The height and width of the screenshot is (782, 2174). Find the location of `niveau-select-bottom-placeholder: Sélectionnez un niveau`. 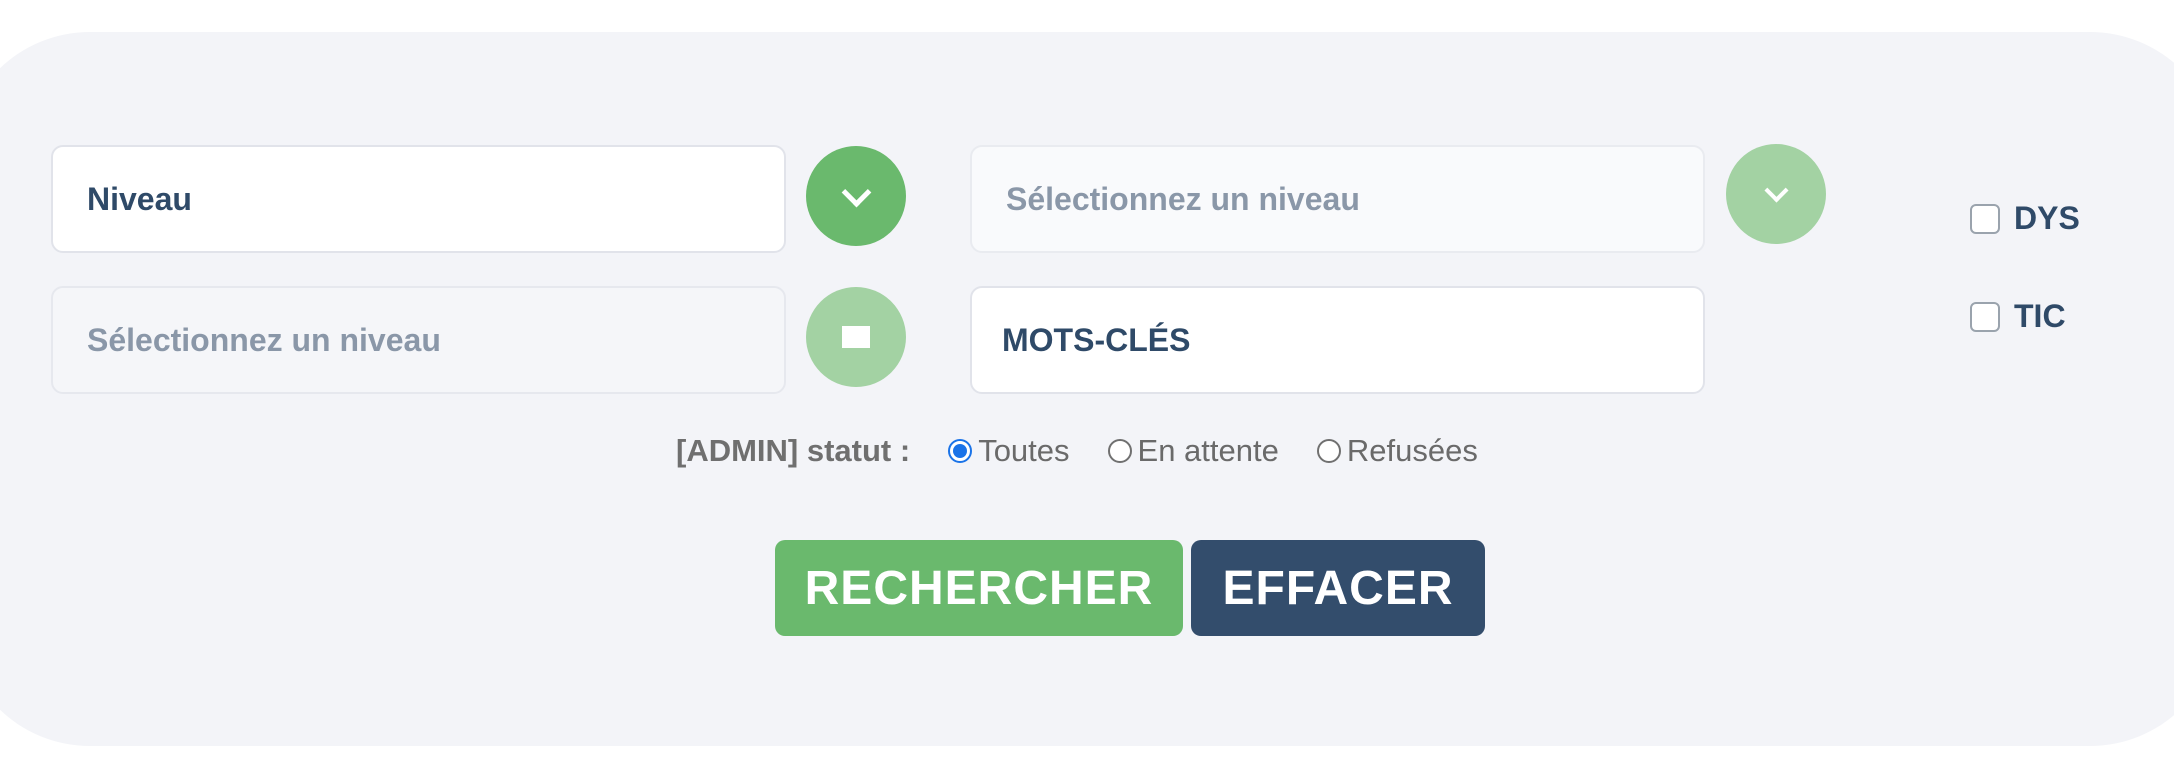

niveau-select-bottom-placeholder: Sélectionnez un niveau is located at coordinates (264, 339).